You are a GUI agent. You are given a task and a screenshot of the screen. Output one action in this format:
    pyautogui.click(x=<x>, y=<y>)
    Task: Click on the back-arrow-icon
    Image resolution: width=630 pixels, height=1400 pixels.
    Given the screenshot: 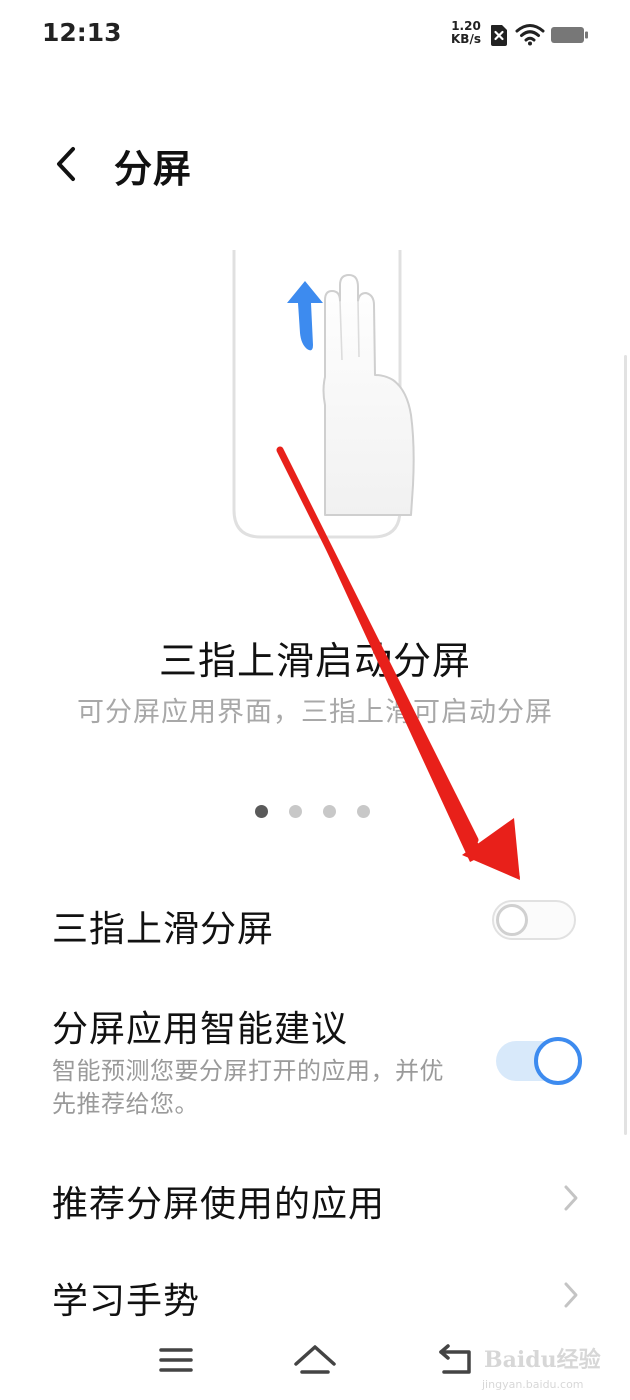 What is the action you would take?
    pyautogui.click(x=66, y=164)
    